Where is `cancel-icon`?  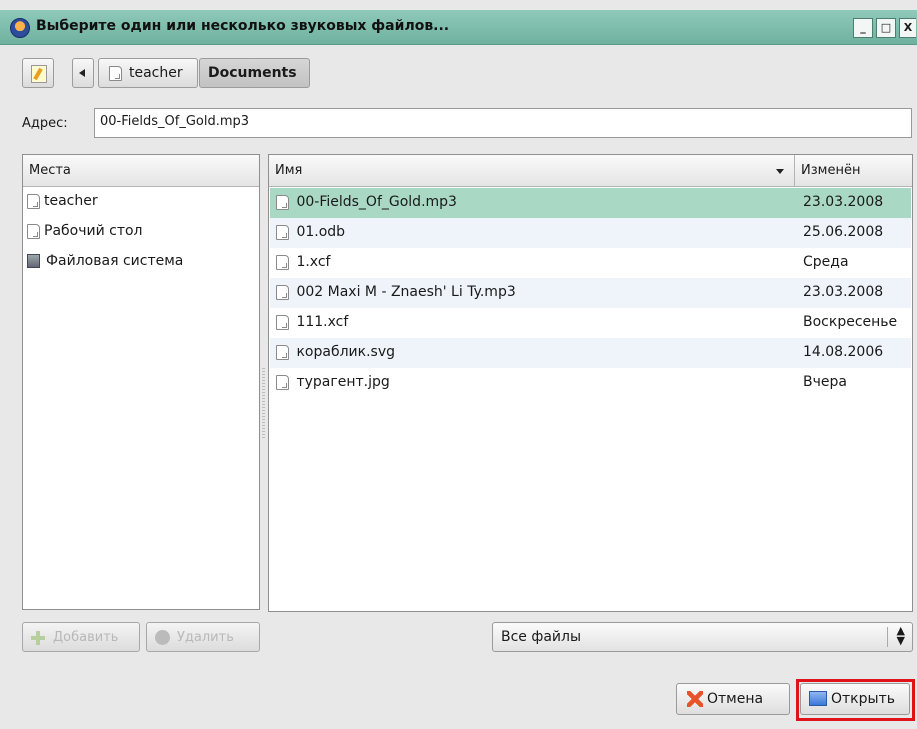 cancel-icon is located at coordinates (695, 699).